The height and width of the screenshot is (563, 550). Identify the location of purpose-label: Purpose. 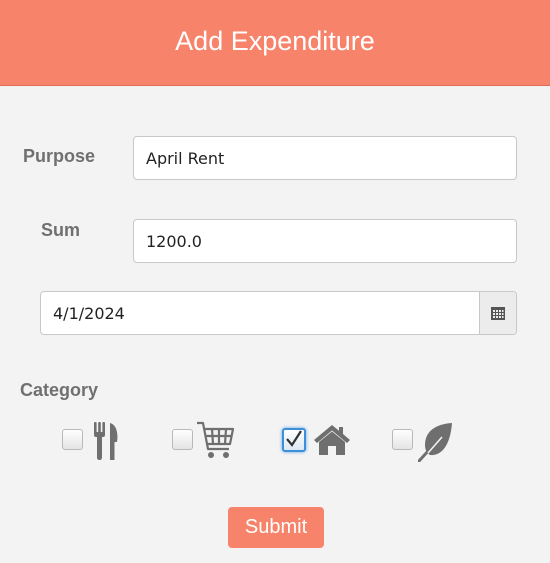
(59, 156).